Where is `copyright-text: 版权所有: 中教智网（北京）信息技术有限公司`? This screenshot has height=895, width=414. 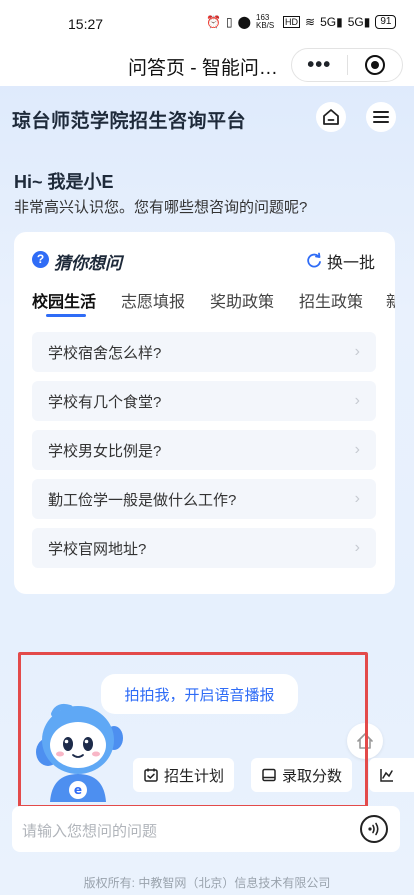
copyright-text: 版权所有: 中教智网（北京）信息技术有限公司 is located at coordinates (207, 883).